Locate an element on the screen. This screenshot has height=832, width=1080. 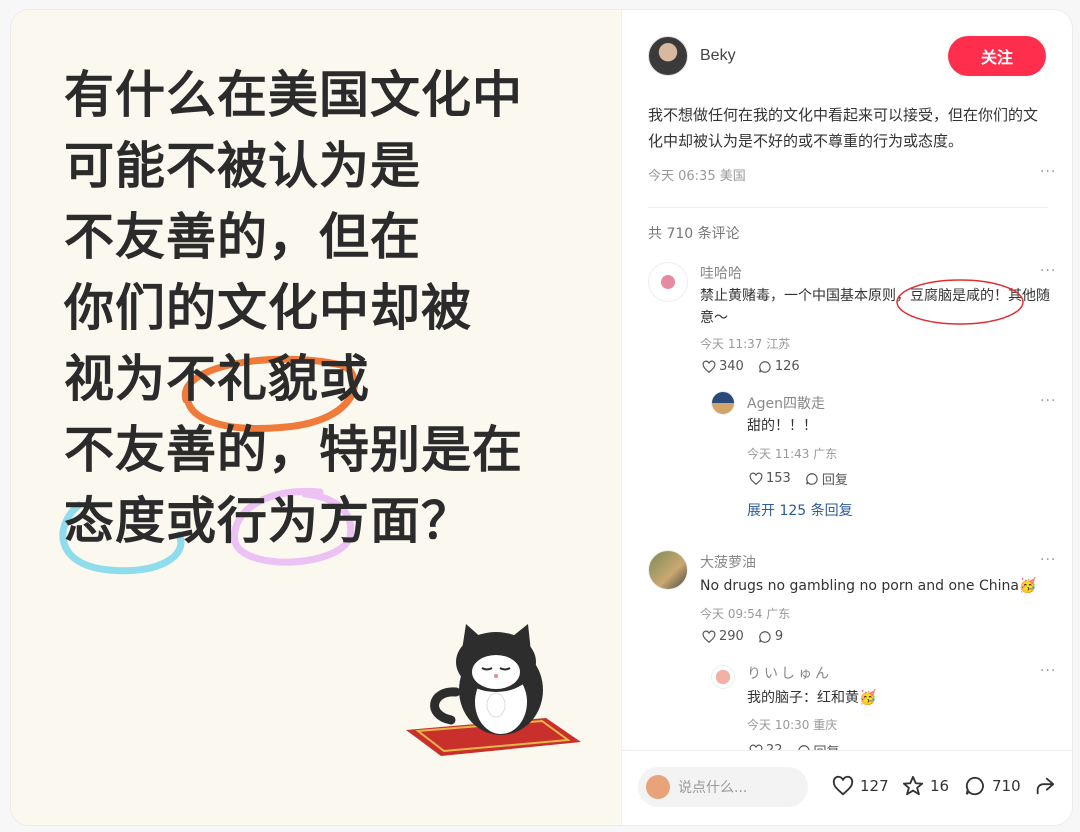
favorite-button: 16 is located at coordinates (925, 786).